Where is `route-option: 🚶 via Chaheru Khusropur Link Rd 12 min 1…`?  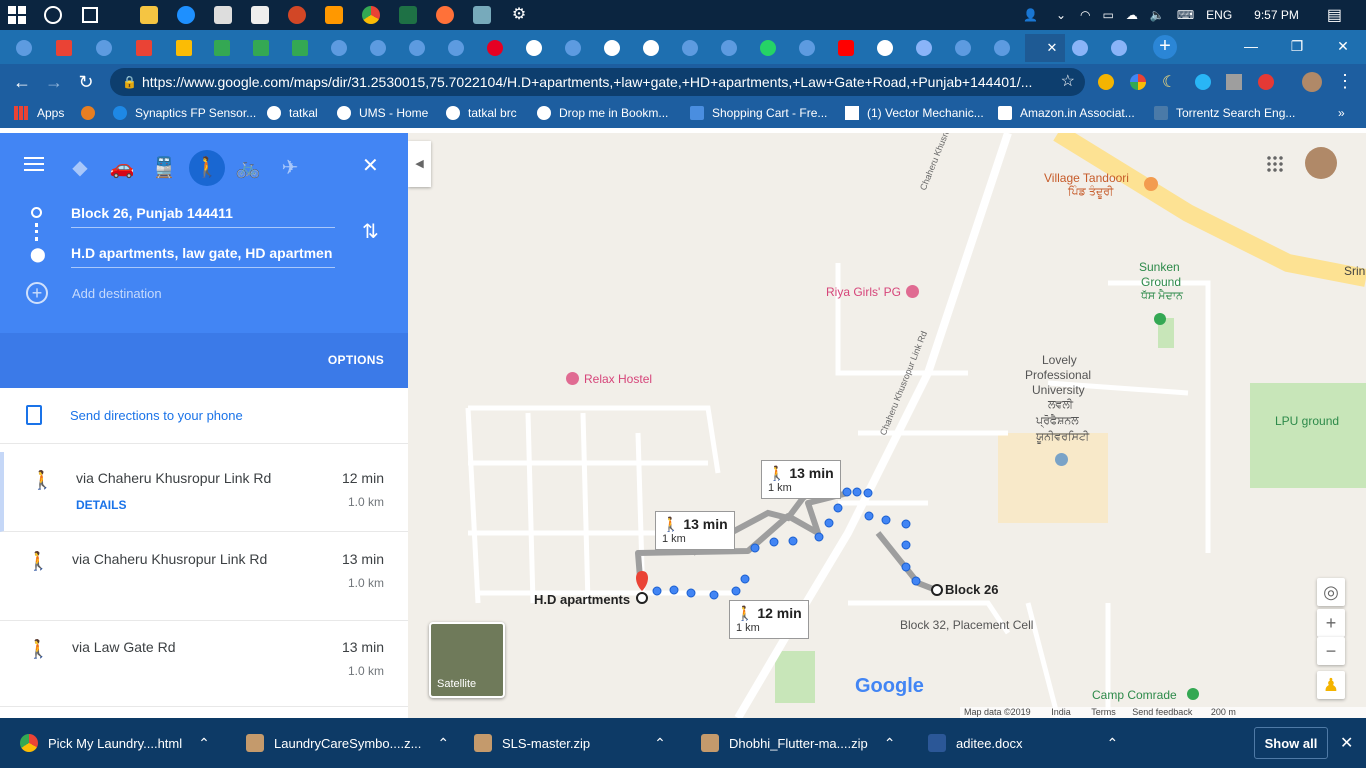
route-option: 🚶 via Chaheru Khusropur Link Rd 12 min 1… is located at coordinates (204, 492).